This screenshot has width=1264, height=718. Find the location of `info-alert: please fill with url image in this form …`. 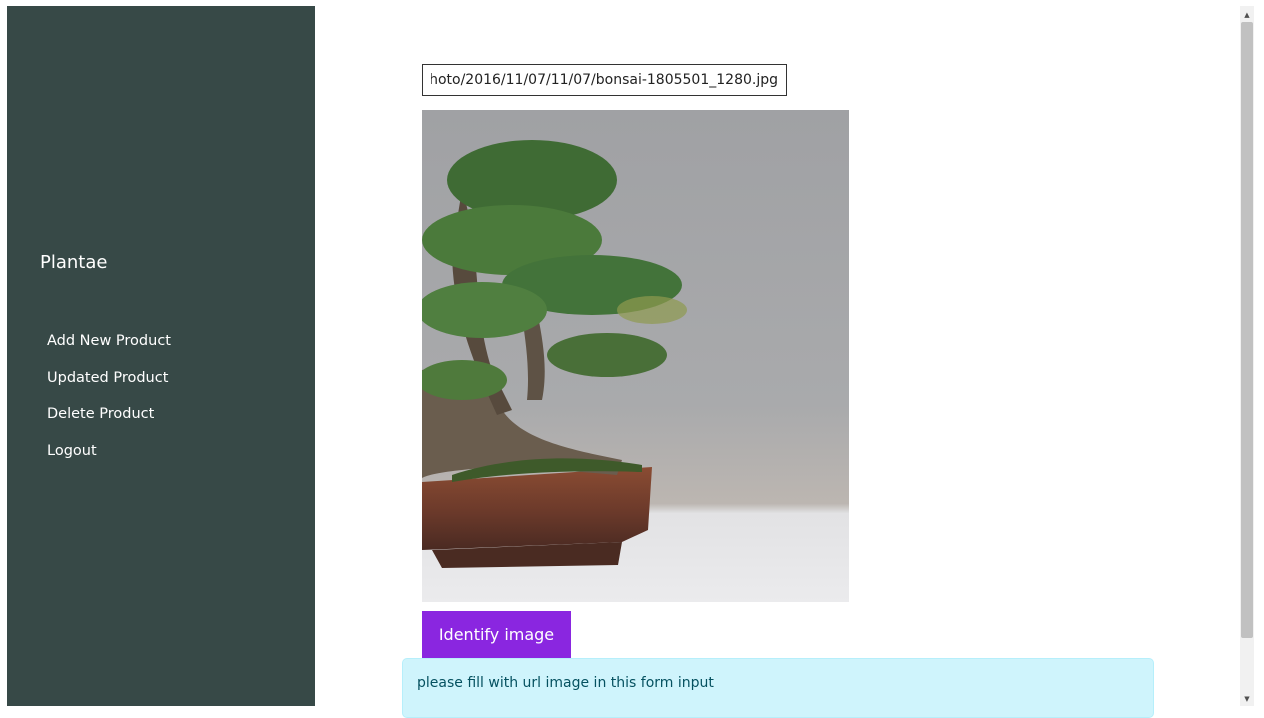

info-alert: please fill with url image in this form … is located at coordinates (778, 688).